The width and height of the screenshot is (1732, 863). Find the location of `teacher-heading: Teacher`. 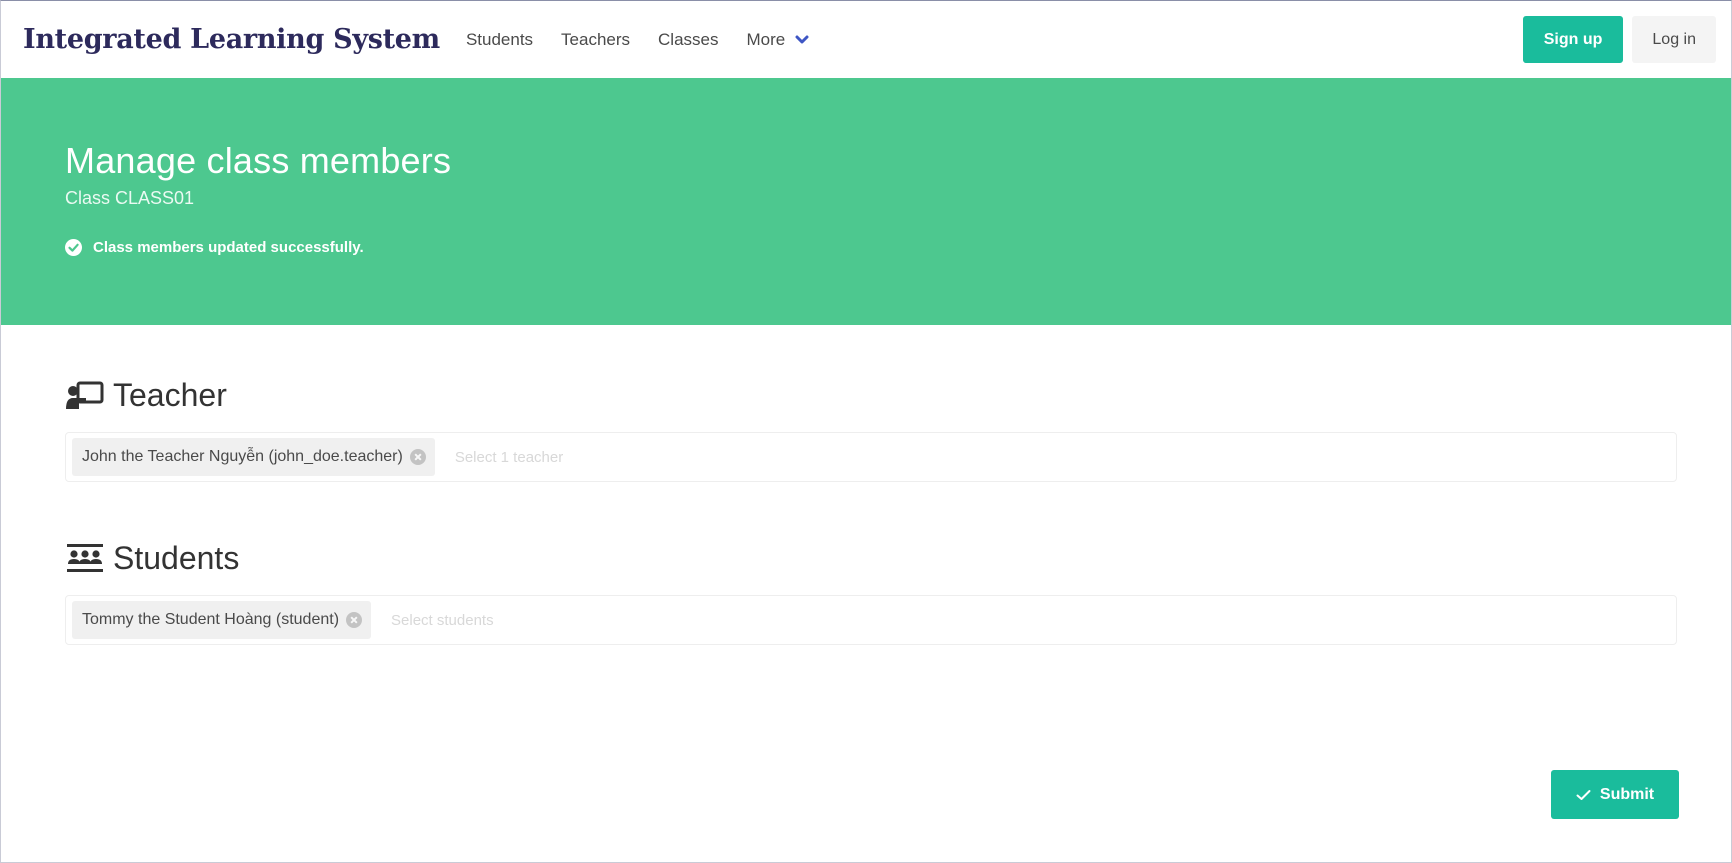

teacher-heading: Teacher is located at coordinates (871, 395).